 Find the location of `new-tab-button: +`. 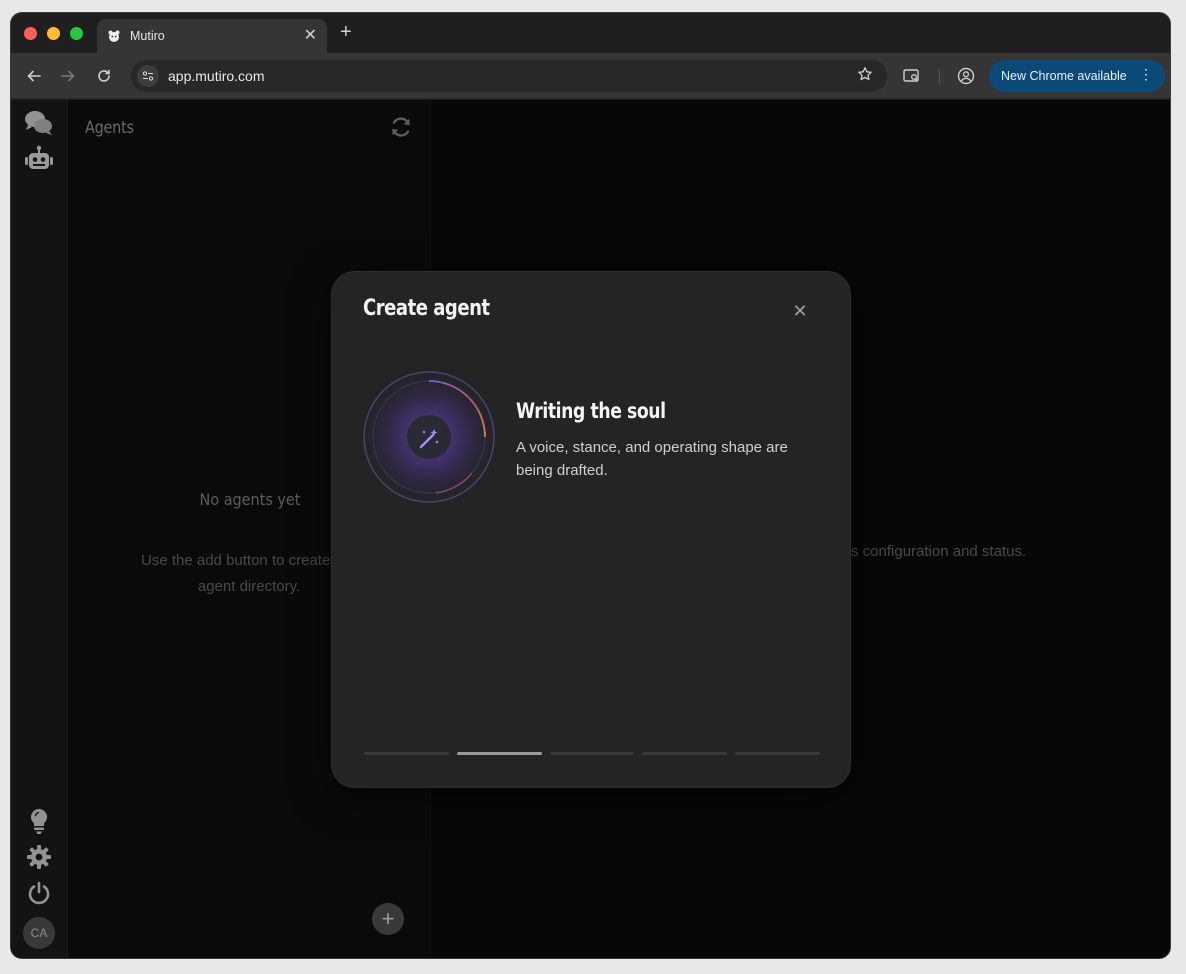

new-tab-button: + is located at coordinates (346, 32).